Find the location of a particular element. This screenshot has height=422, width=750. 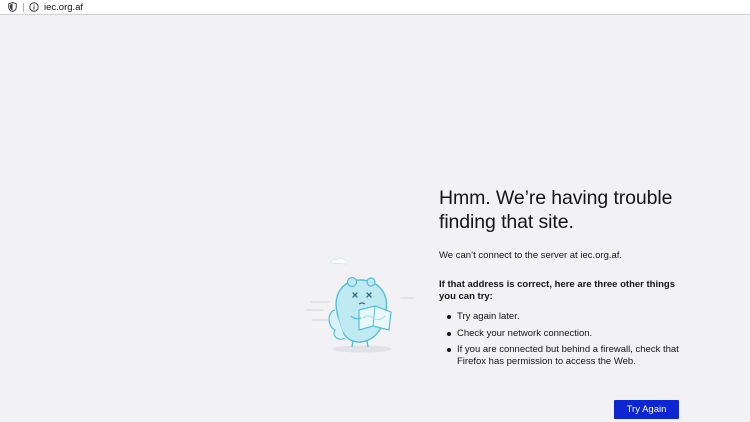

error-title-line-1: Hmm. We’re having trouble is located at coordinates (556, 198).